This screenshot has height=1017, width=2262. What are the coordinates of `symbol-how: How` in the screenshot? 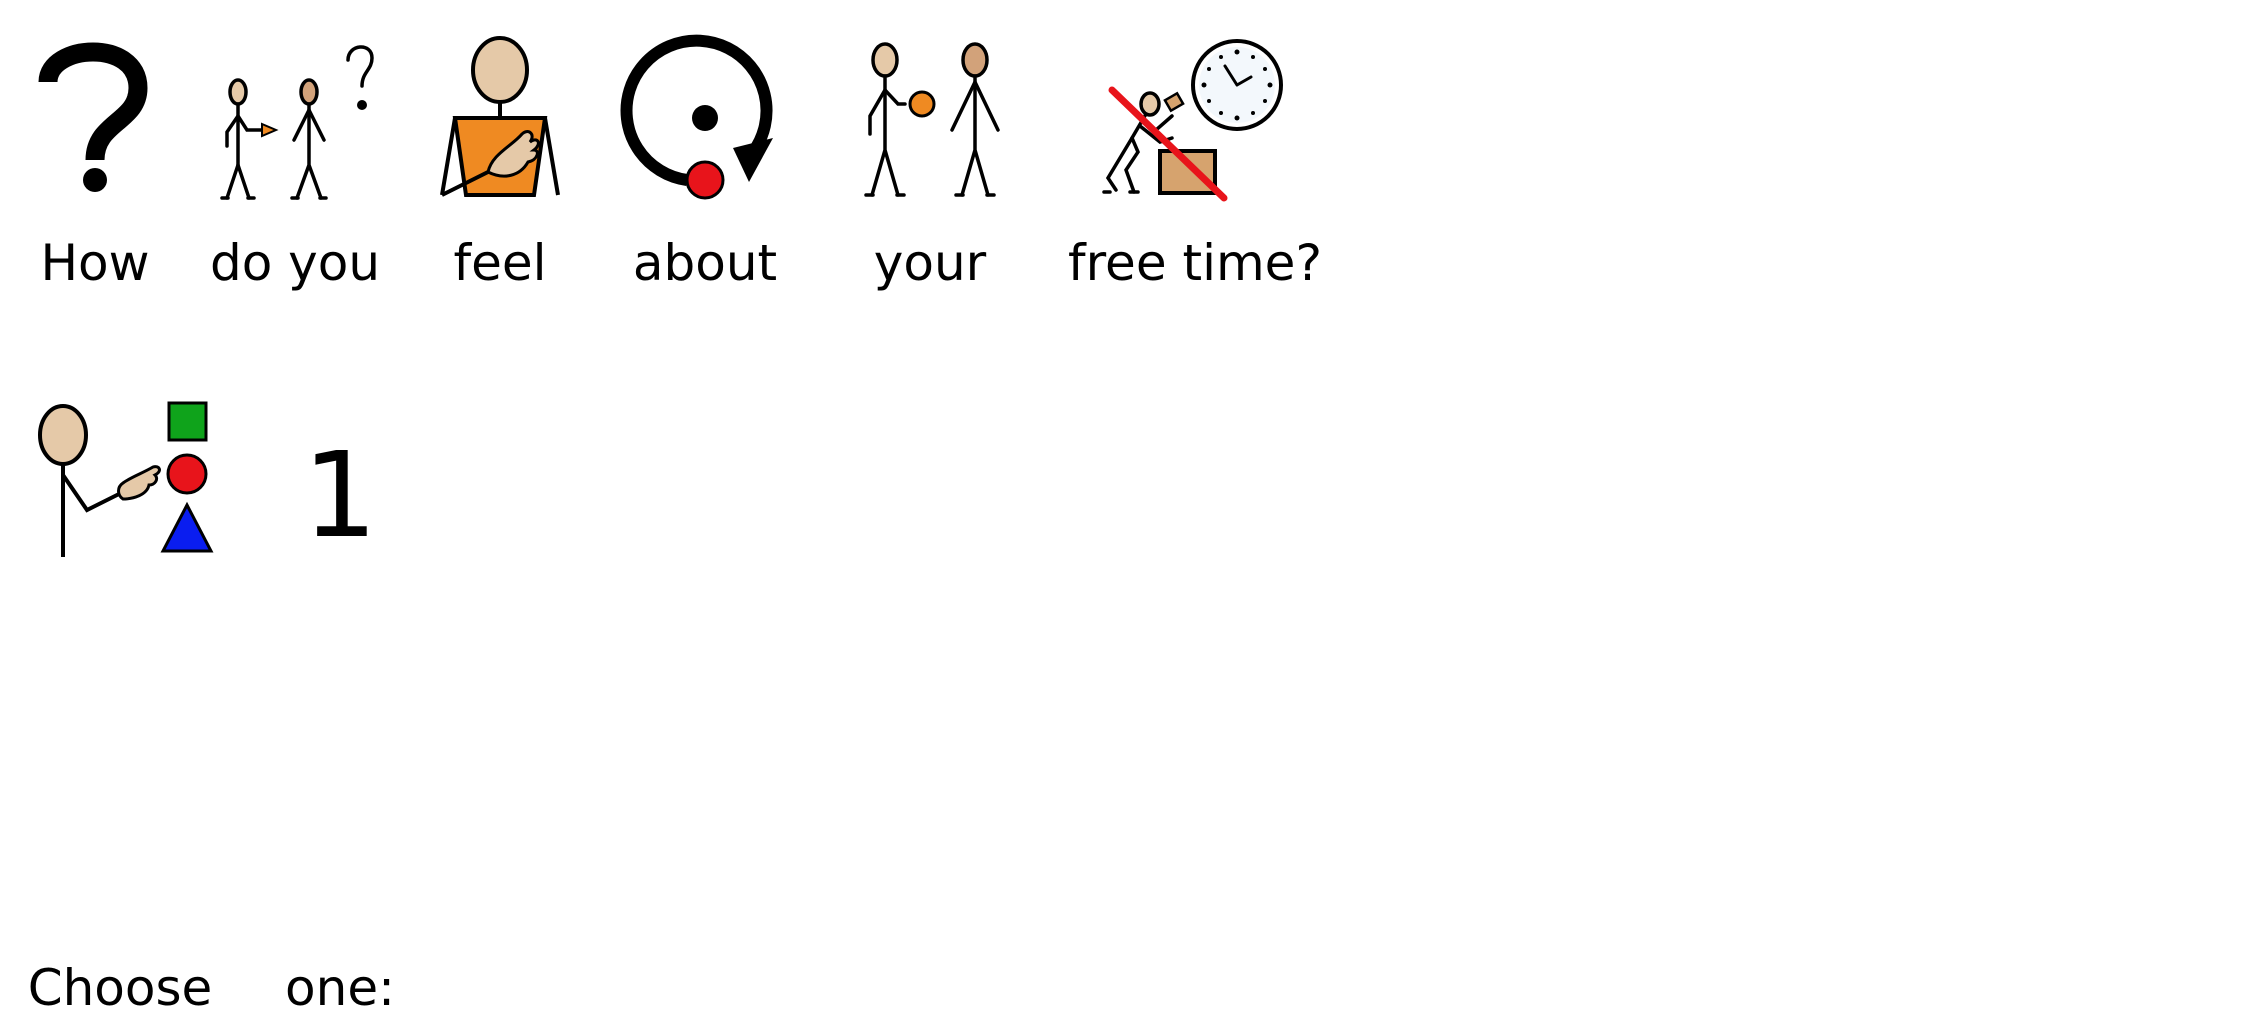 It's located at (95, 165).